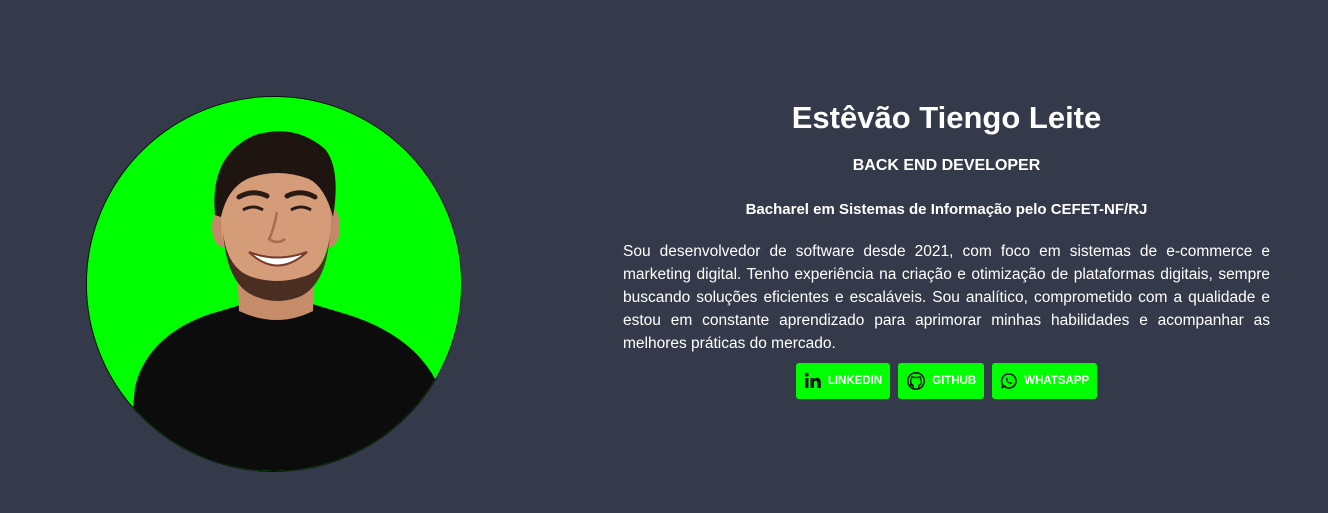 The image size is (1328, 513). What do you see at coordinates (1057, 381) in the screenshot?
I see `whatsapp-label: WHATSAPP` at bounding box center [1057, 381].